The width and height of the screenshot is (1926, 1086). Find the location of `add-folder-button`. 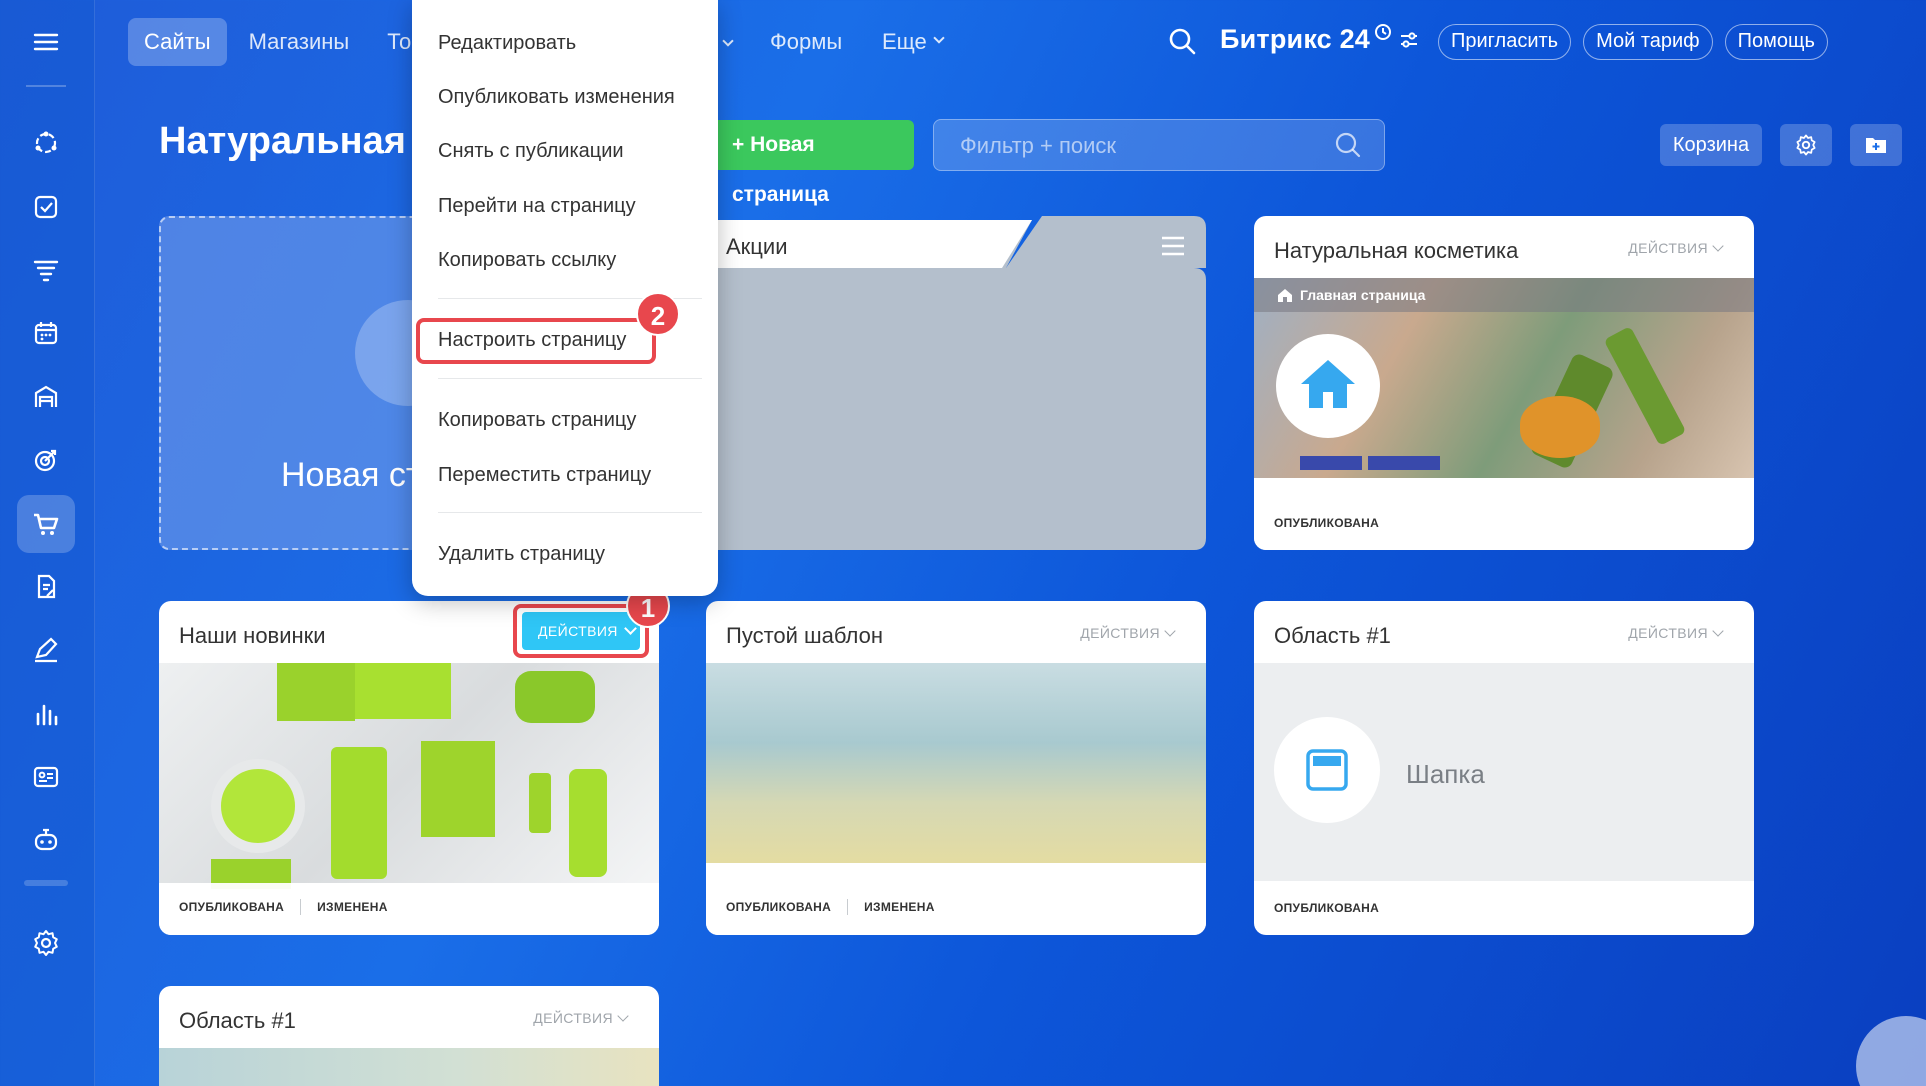

add-folder-button is located at coordinates (1876, 145).